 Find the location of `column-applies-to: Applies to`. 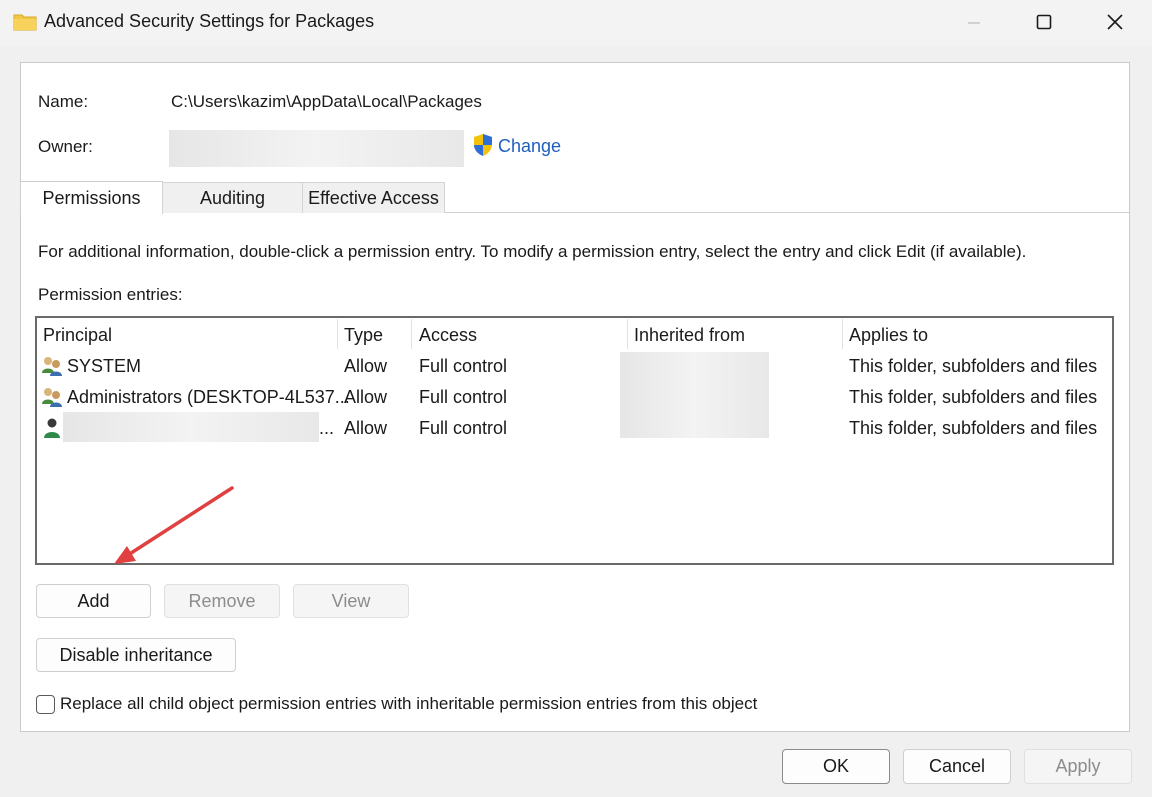

column-applies-to: Applies to is located at coordinates (888, 335).